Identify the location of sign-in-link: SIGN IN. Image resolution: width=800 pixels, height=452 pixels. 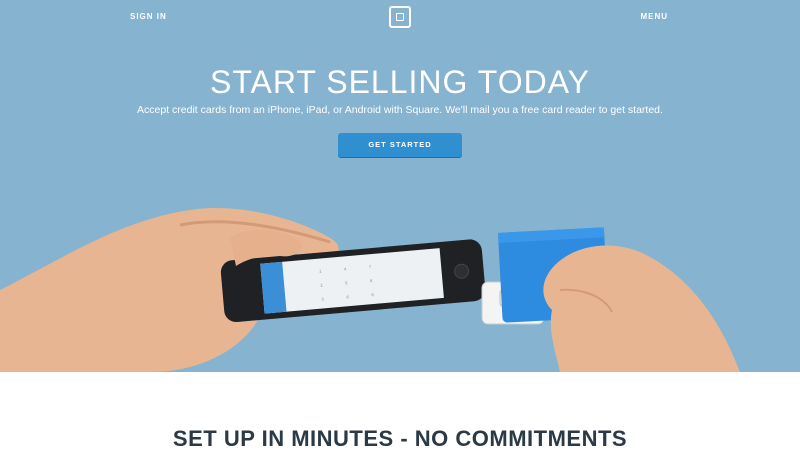
(148, 16).